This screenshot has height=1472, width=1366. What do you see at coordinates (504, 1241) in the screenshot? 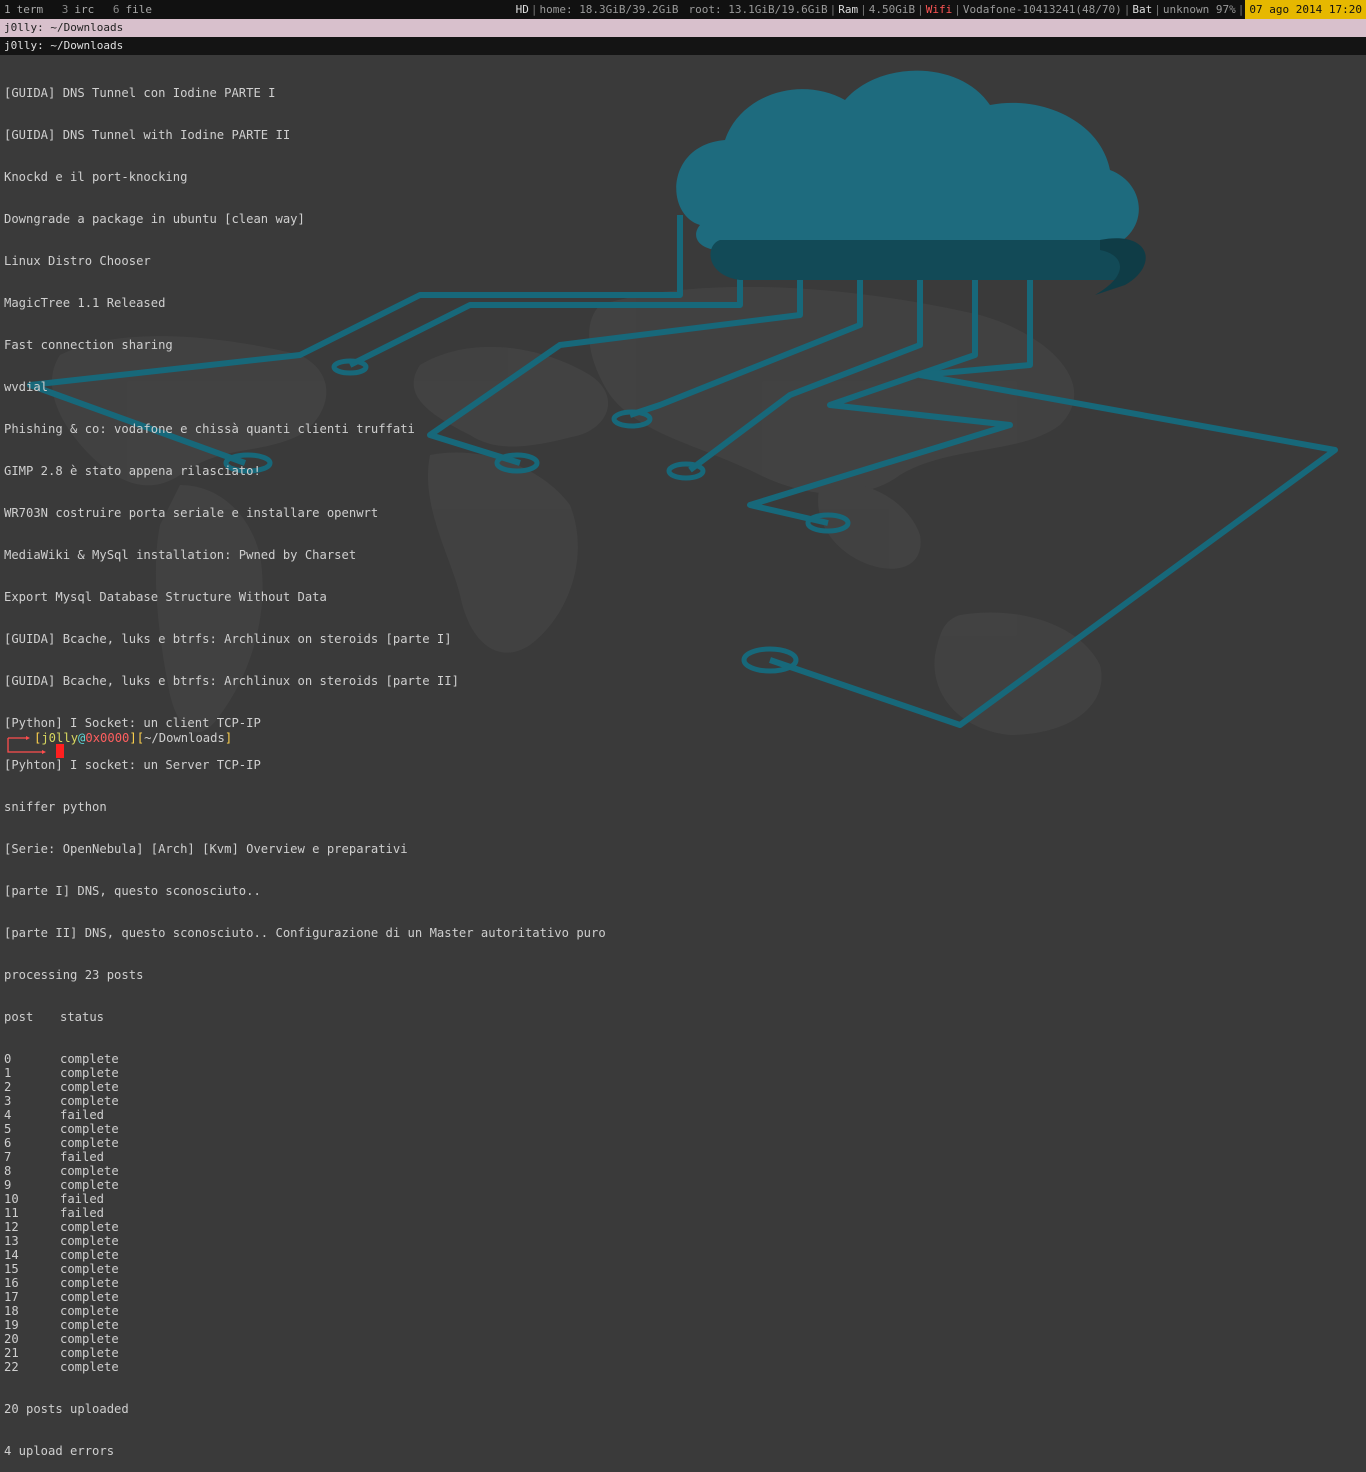
I see `table-row: 13 complete` at bounding box center [504, 1241].